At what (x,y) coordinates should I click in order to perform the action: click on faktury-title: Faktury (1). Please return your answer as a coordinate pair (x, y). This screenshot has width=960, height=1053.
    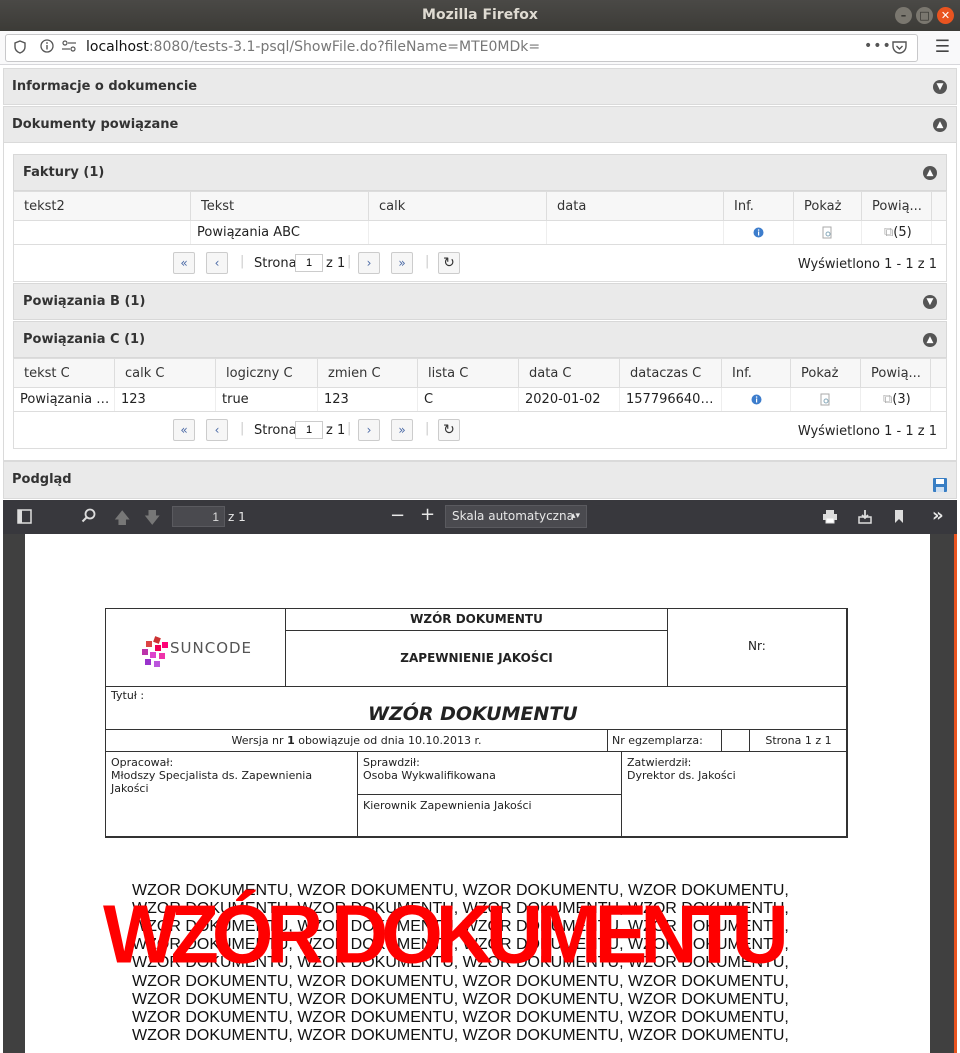
    Looking at the image, I should click on (64, 172).